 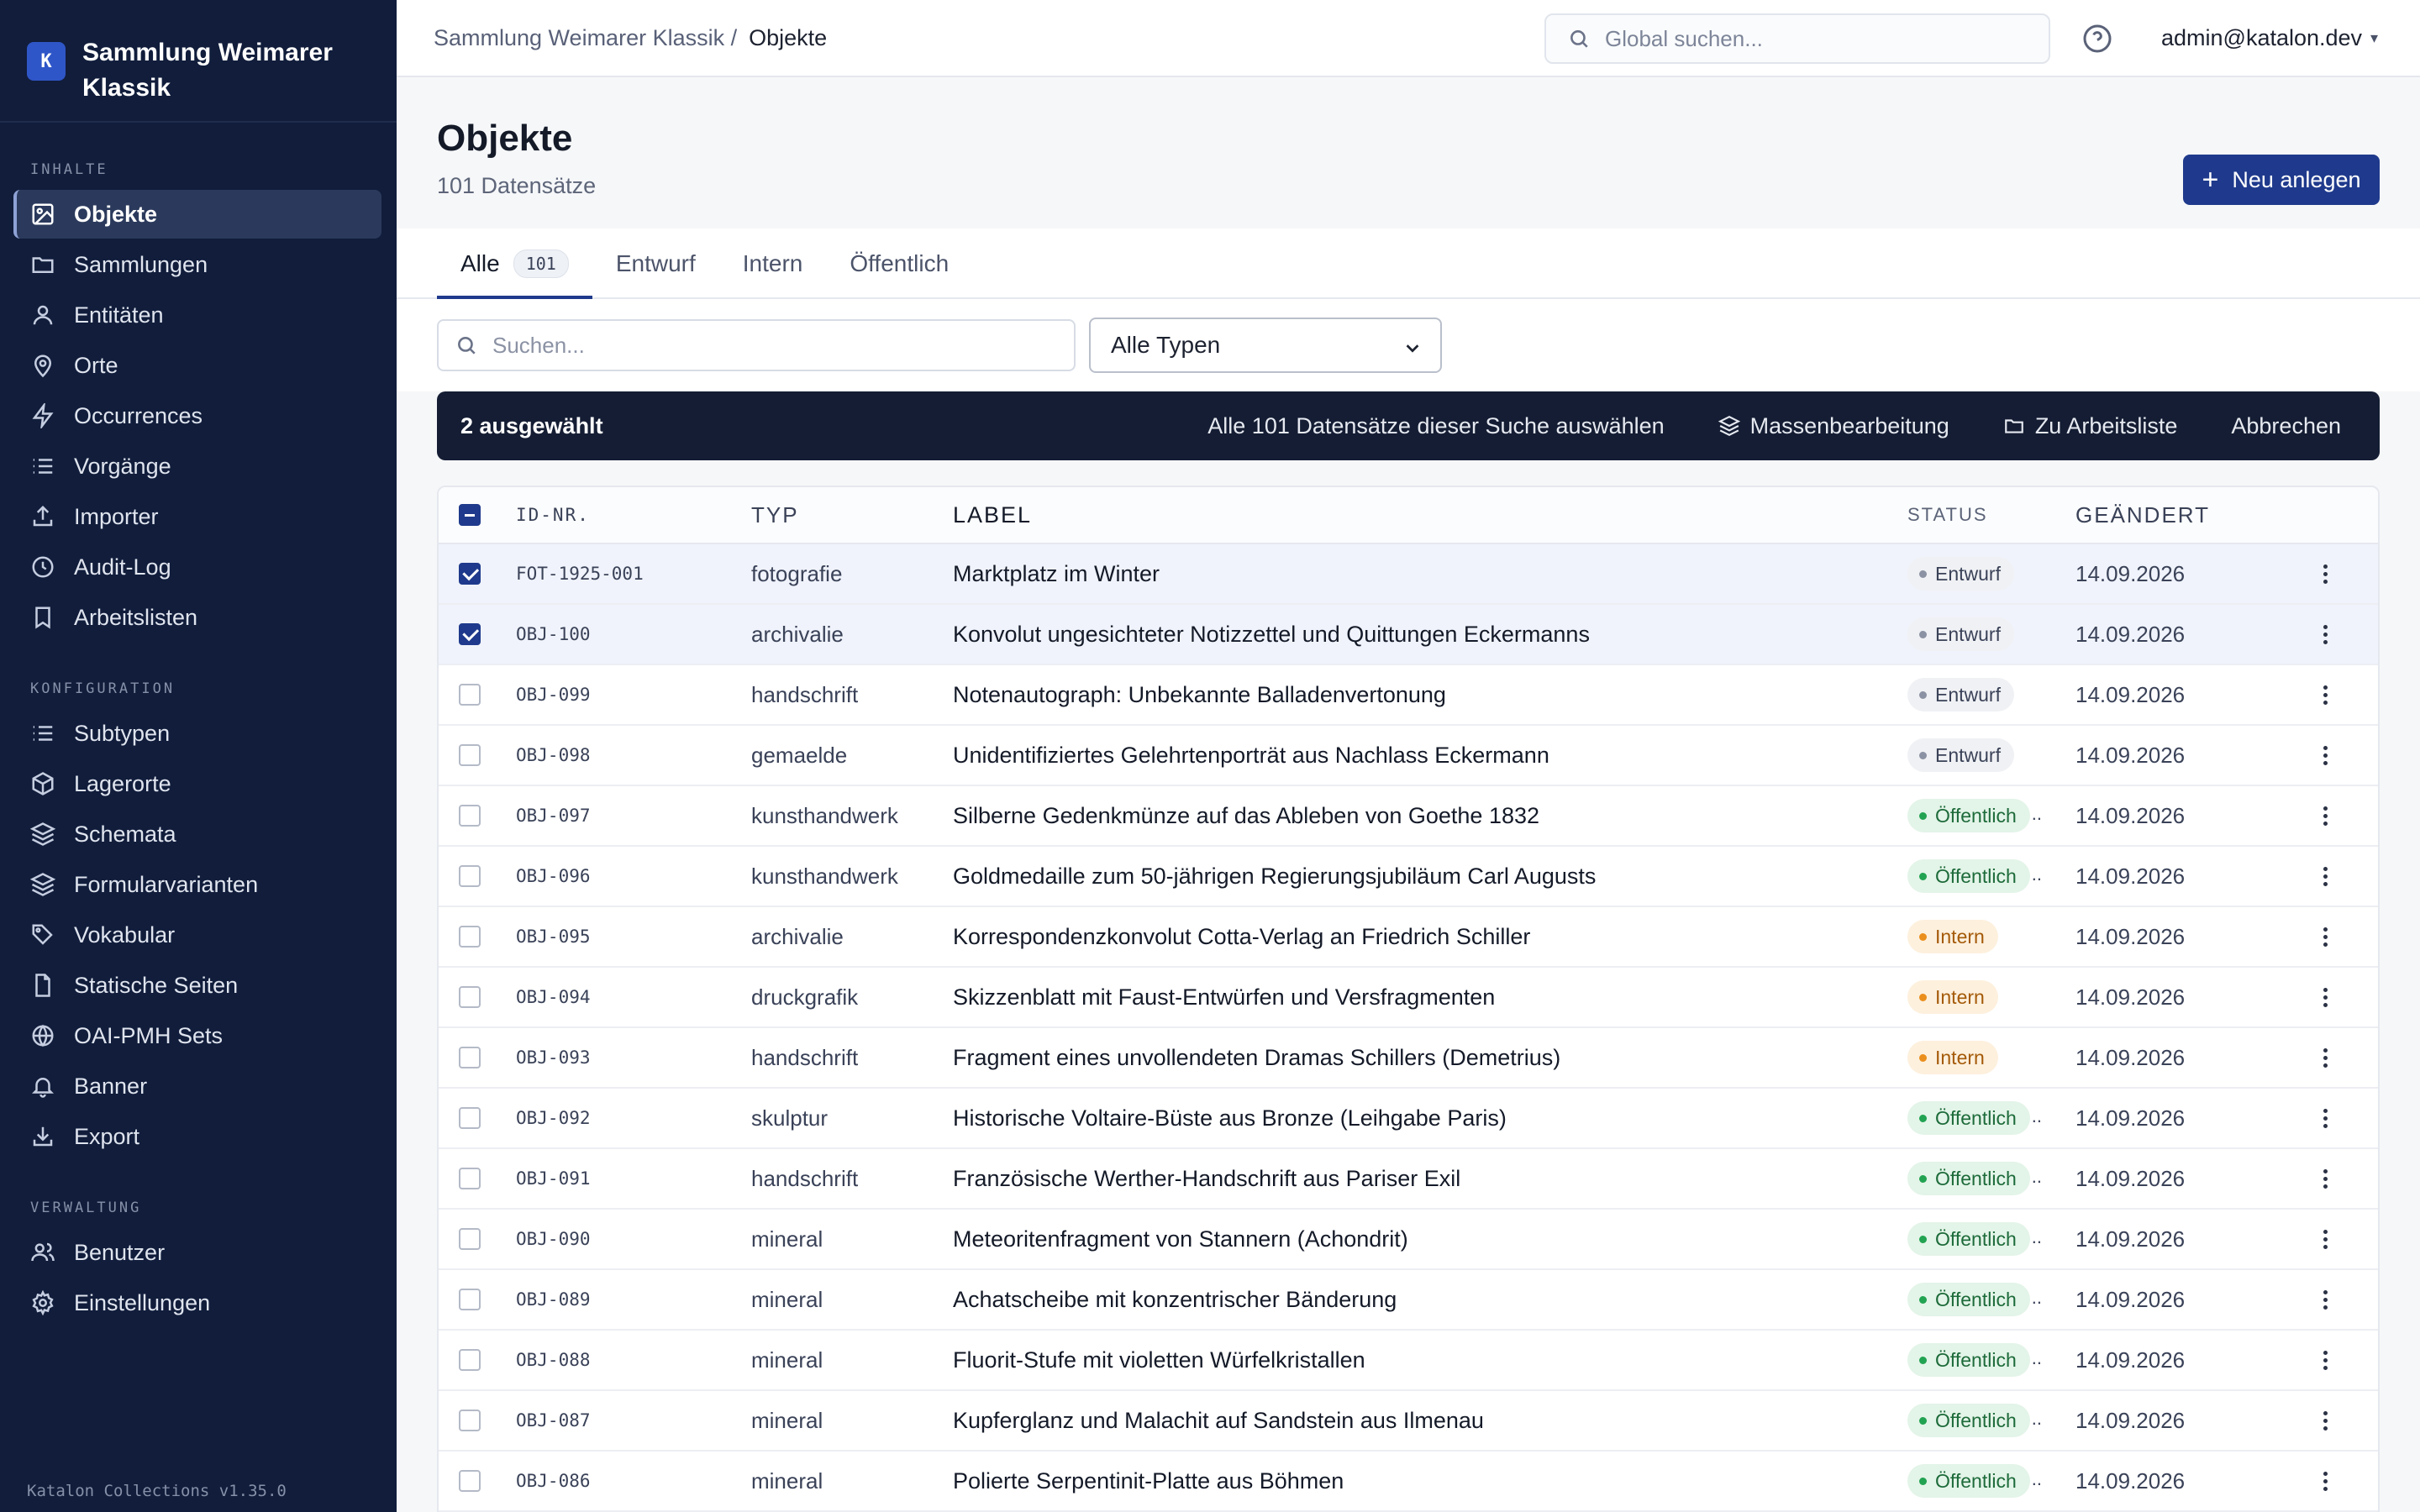 I want to click on sidebar-item-vokabular: Vokabular, so click(x=197, y=935).